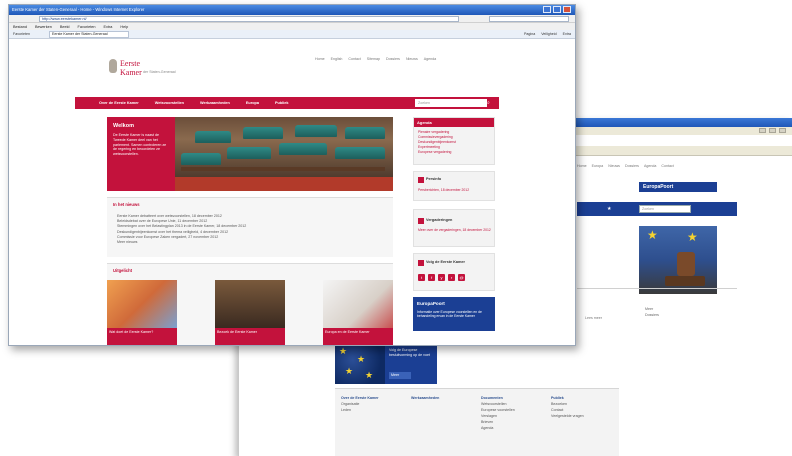  I want to click on side-link: Dossiers, so click(652, 315).